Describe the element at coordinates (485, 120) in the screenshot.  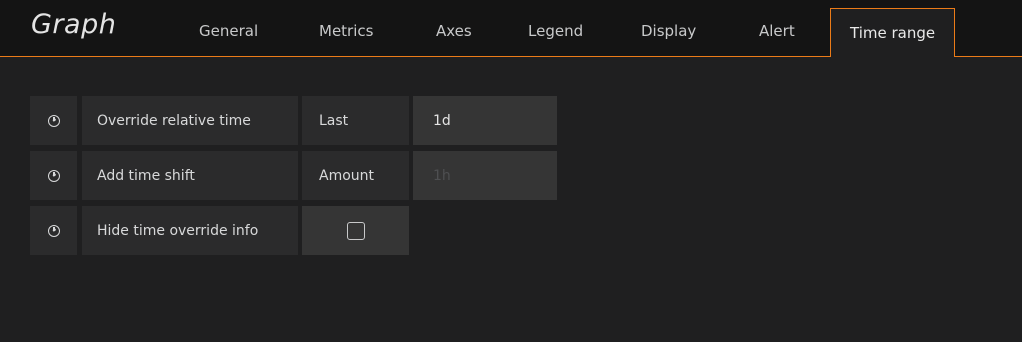
I see `override-time-input: 1d` at that location.